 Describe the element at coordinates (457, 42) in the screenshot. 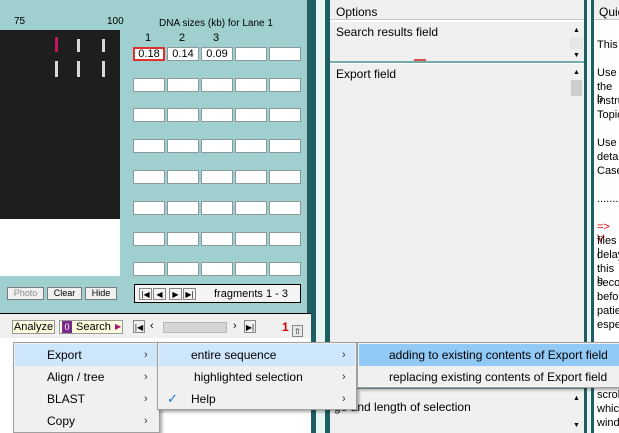

I see `search-results-field: Search results field ▲ ▼` at that location.